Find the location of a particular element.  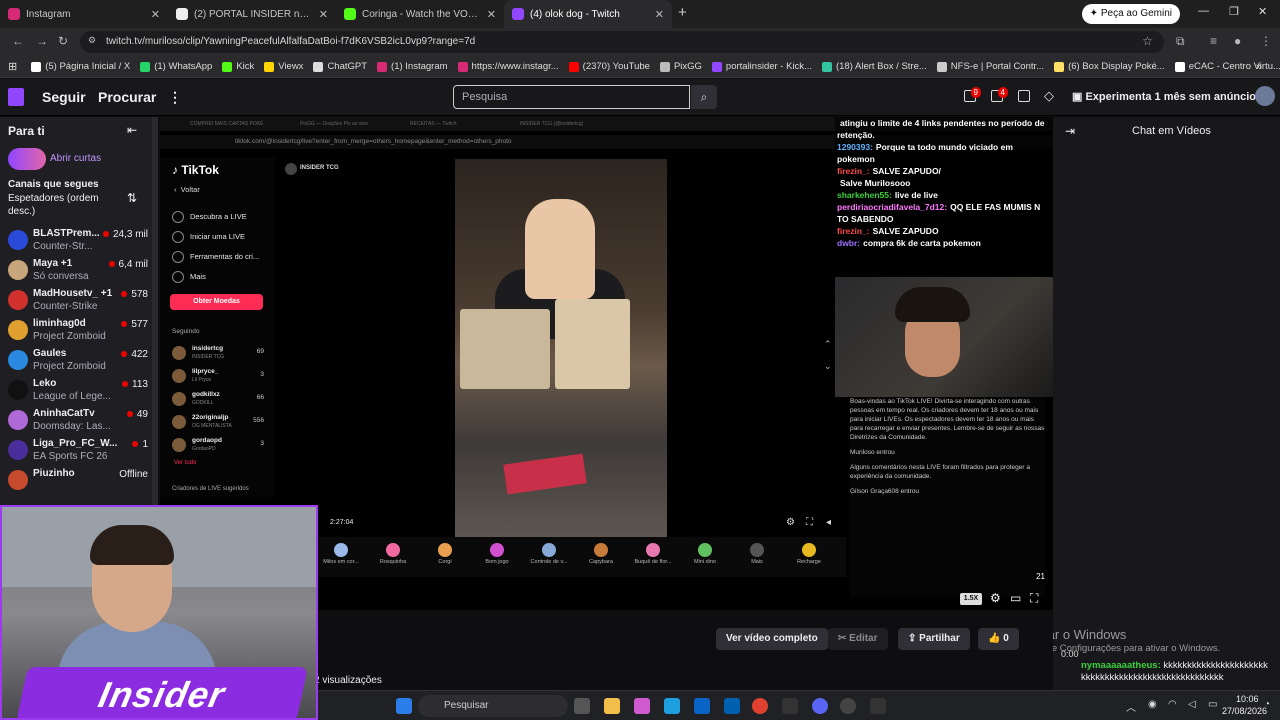

notifications-icon: ◔ is located at coordinates (1267, 704).